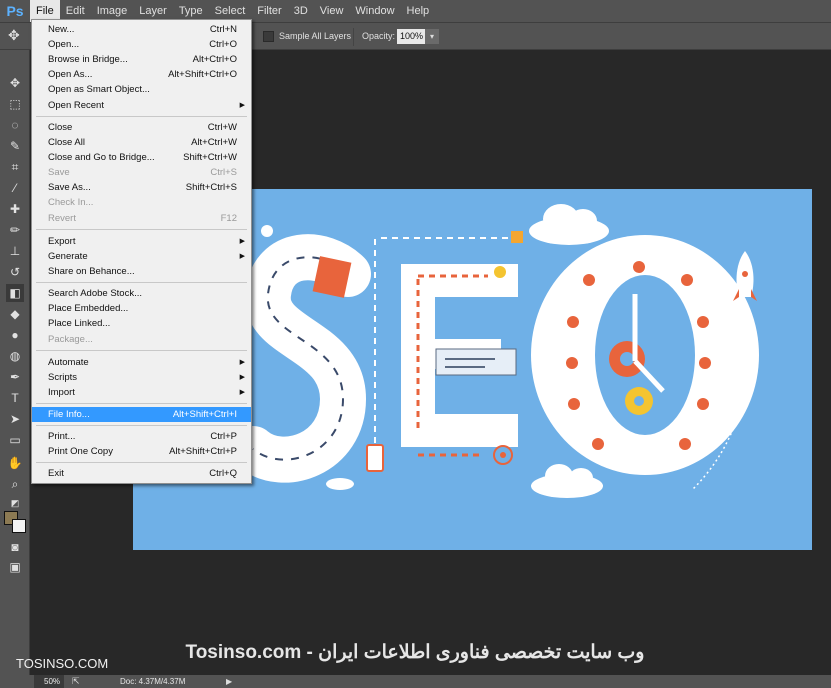 This screenshot has height=688, width=831. What do you see at coordinates (141, 74) in the screenshot?
I see `menu-item-open-as: Open As... Alt+Shift+Ctrl+O` at bounding box center [141, 74].